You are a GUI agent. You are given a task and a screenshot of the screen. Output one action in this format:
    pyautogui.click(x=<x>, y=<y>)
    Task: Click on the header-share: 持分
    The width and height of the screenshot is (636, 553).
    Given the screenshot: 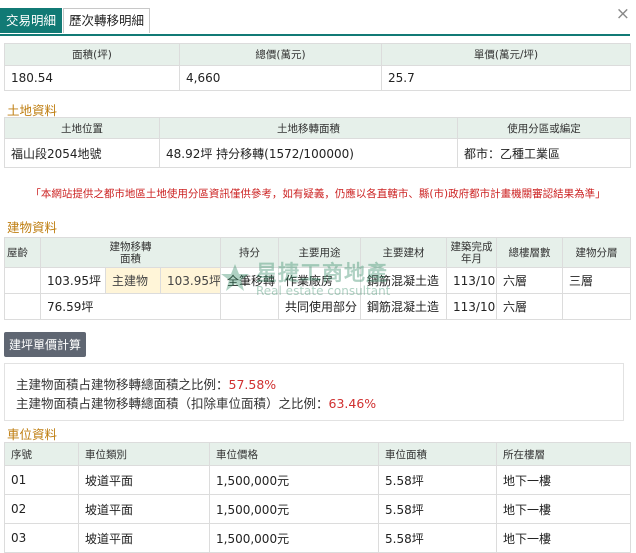 What is the action you would take?
    pyautogui.click(x=250, y=252)
    